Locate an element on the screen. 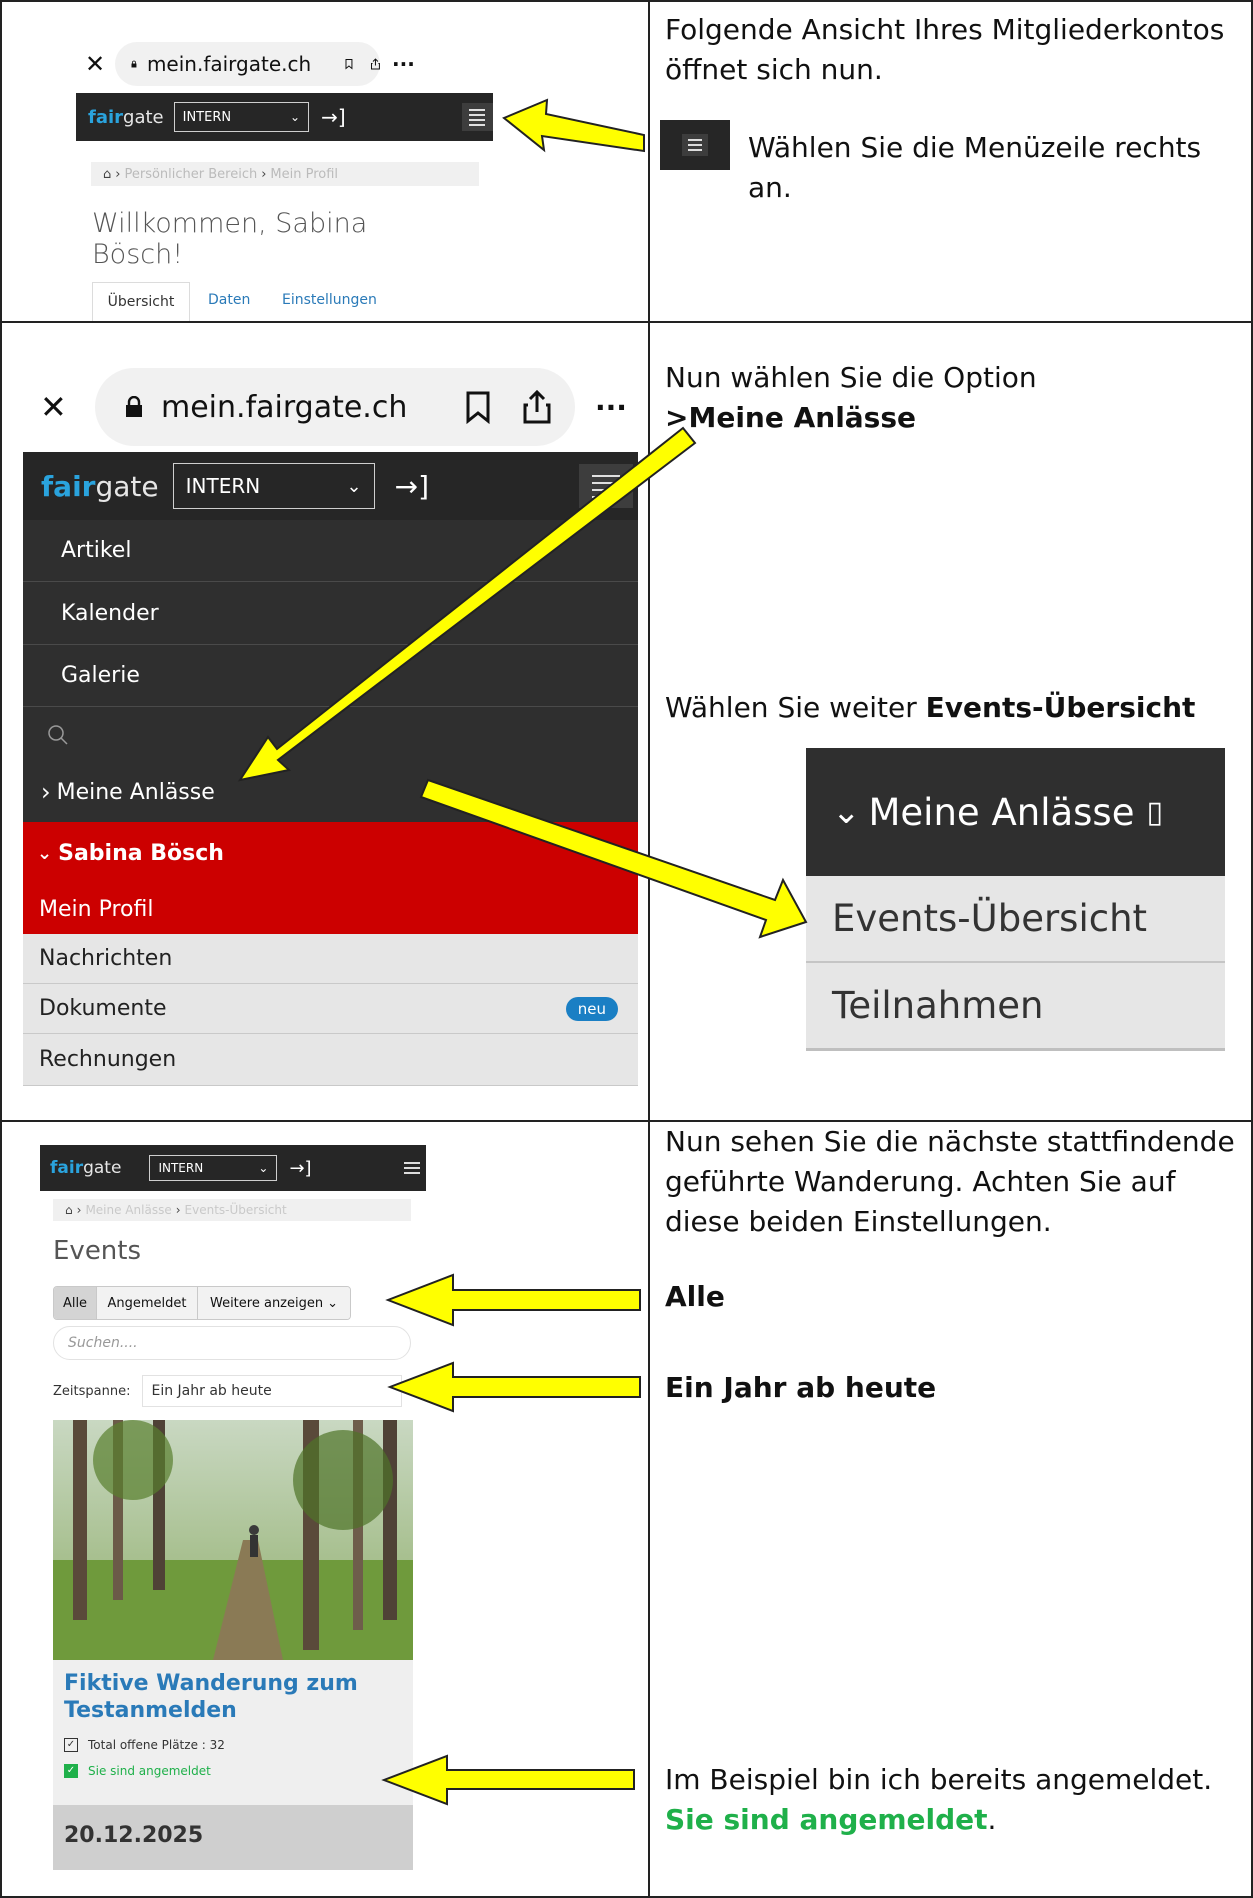 The height and width of the screenshot is (1898, 1253). event-date-bar: 20.12.2025 is located at coordinates (233, 1837).